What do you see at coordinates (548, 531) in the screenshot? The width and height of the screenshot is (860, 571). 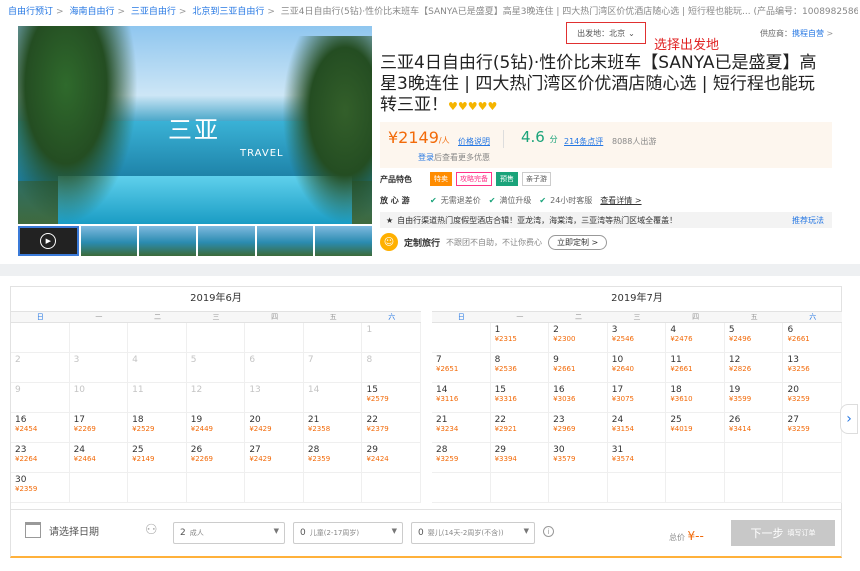 I see `info-icon: i` at bounding box center [548, 531].